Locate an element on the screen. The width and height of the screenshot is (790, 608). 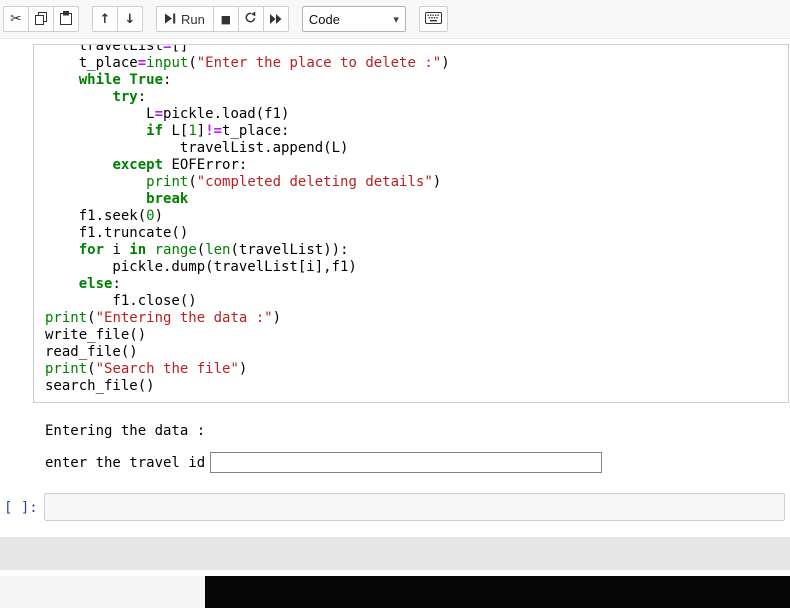
code-line: print("completed deleting details") is located at coordinates (294, 182).